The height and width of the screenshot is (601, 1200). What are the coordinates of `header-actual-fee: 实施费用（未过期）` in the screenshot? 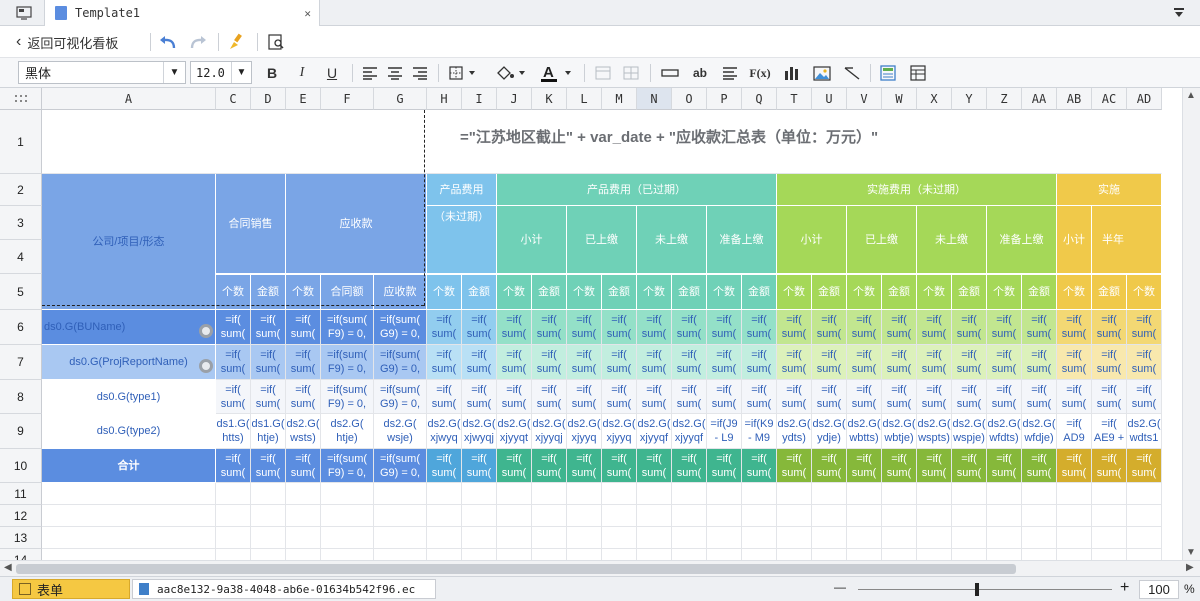 It's located at (917, 190).